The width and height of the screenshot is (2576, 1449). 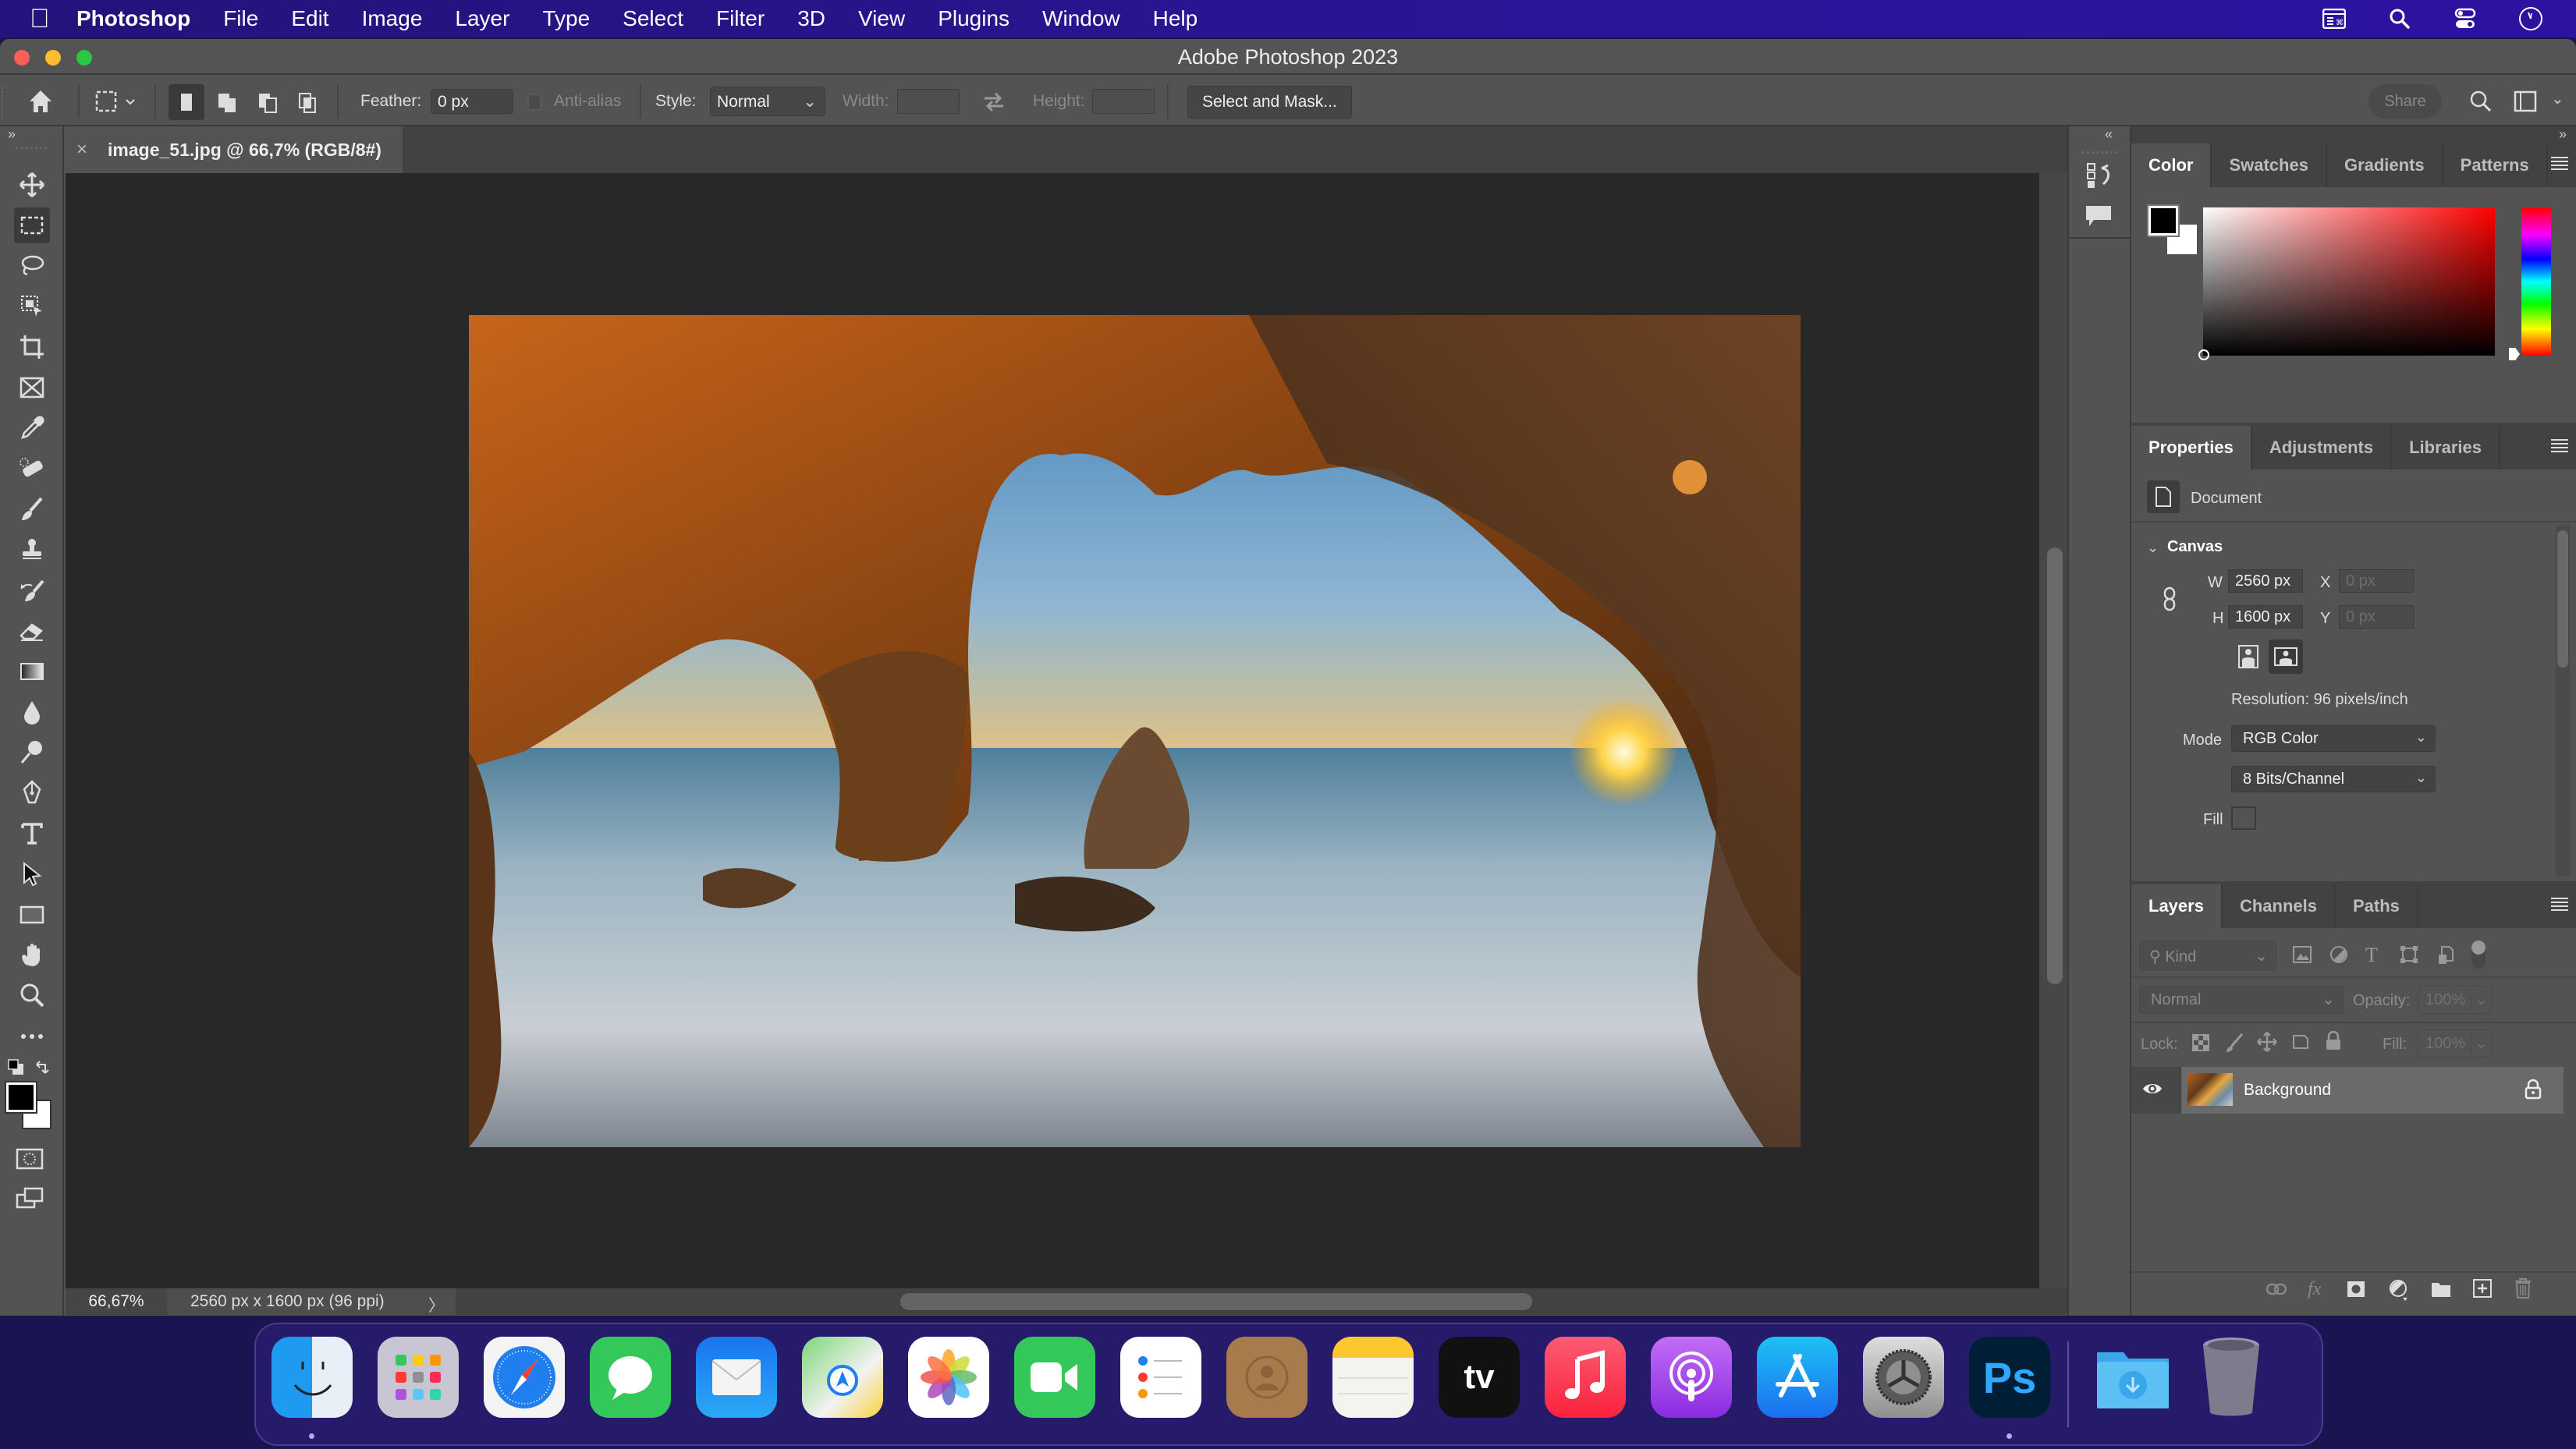 What do you see at coordinates (32, 306) in the screenshot?
I see `tool-object-selection` at bounding box center [32, 306].